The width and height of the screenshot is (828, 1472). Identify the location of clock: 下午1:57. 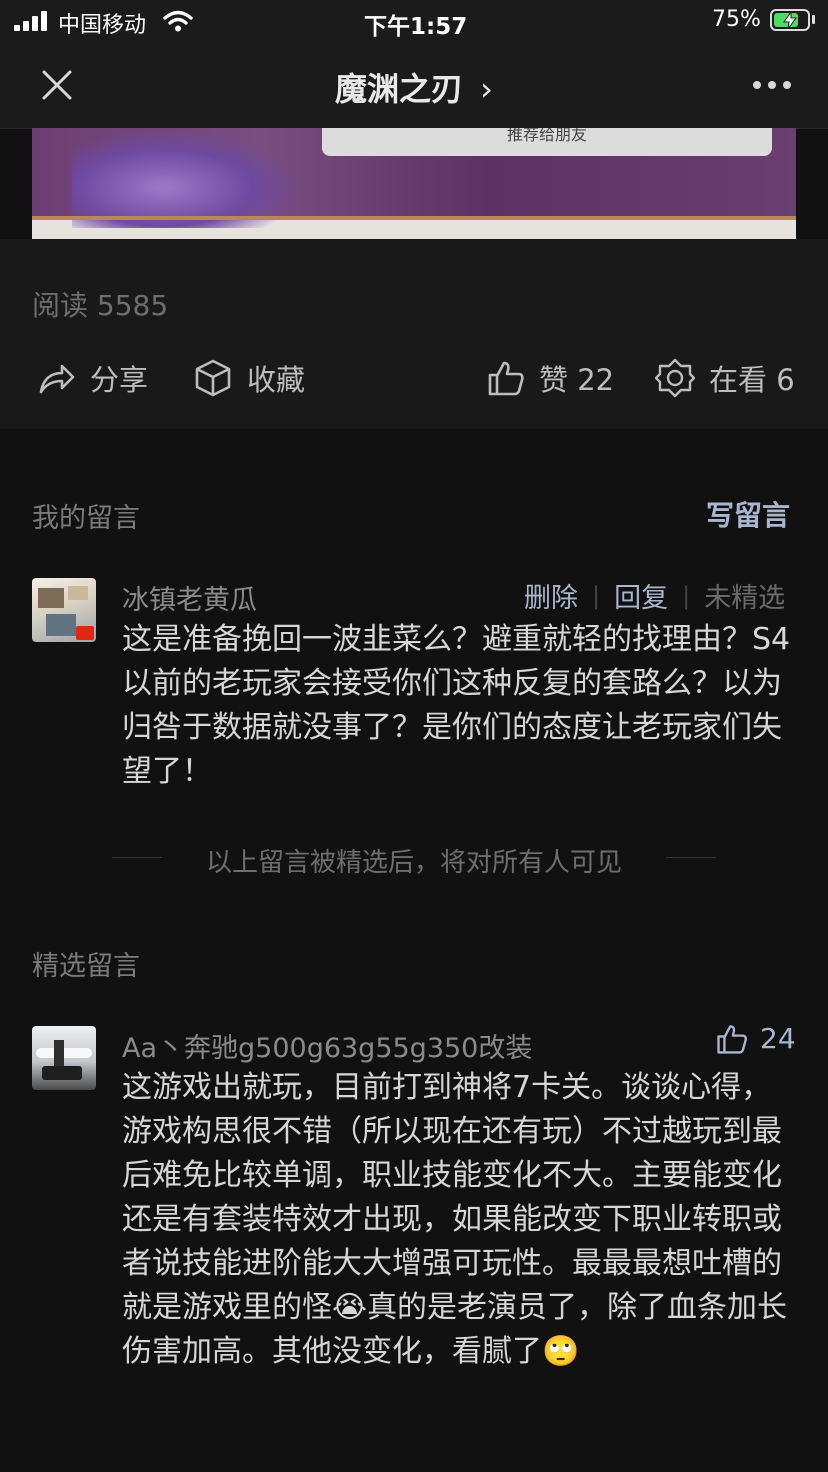
(416, 27).